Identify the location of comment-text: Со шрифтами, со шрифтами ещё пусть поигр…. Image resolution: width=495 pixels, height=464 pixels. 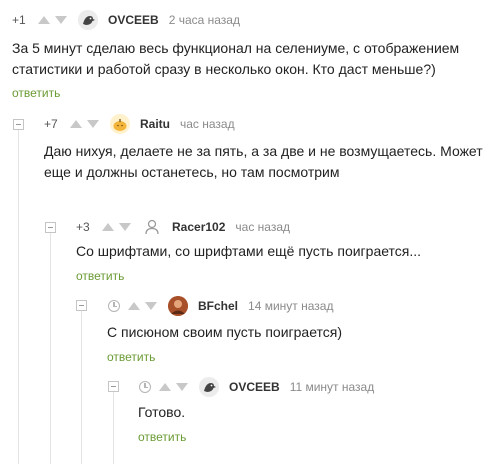
(248, 251).